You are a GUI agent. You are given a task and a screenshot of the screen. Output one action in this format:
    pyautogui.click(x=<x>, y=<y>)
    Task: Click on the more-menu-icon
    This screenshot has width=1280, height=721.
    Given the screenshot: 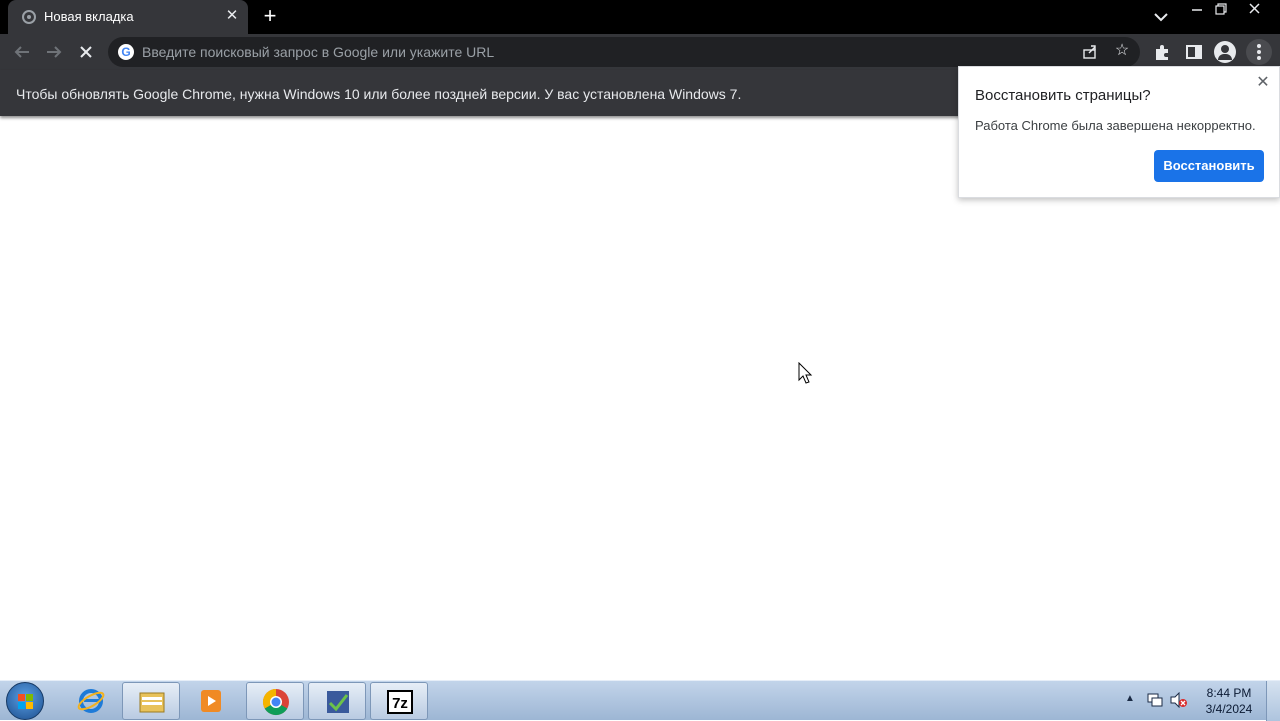 What is the action you would take?
    pyautogui.click(x=1259, y=52)
    